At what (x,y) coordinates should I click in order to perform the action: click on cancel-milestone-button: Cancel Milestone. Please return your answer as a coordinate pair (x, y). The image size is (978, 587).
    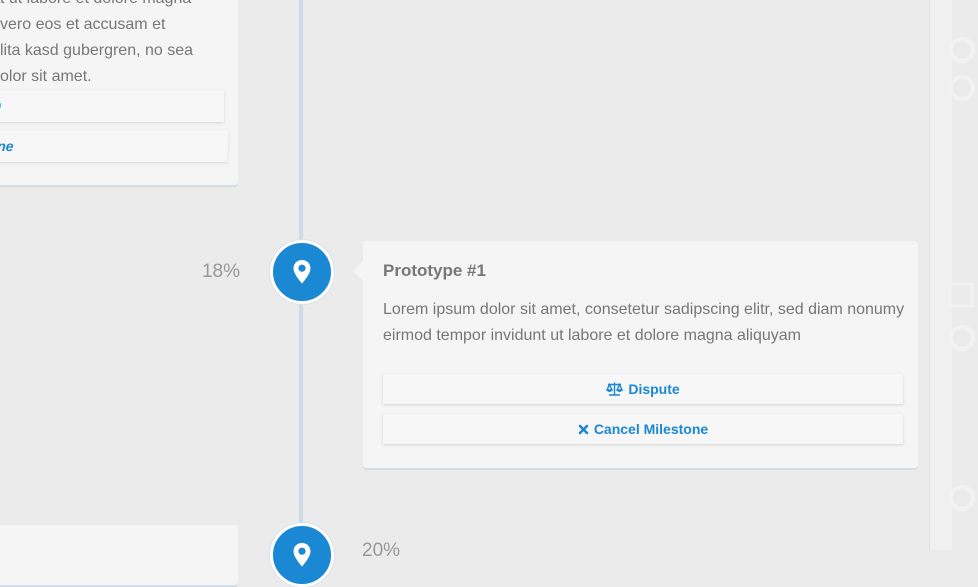
    Looking at the image, I should click on (643, 429).